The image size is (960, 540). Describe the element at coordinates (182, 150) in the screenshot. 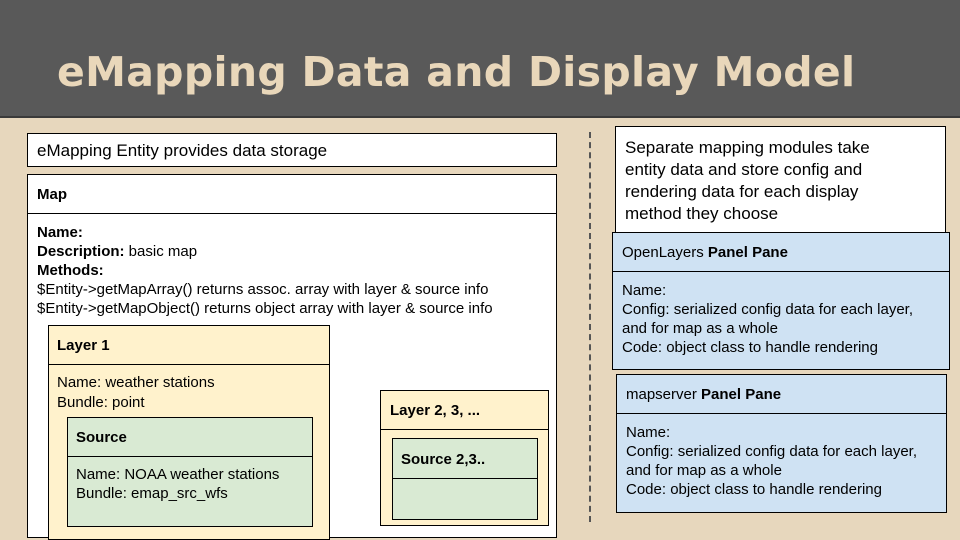

I see `entity-caption: eMapping Entity provides data storage` at that location.